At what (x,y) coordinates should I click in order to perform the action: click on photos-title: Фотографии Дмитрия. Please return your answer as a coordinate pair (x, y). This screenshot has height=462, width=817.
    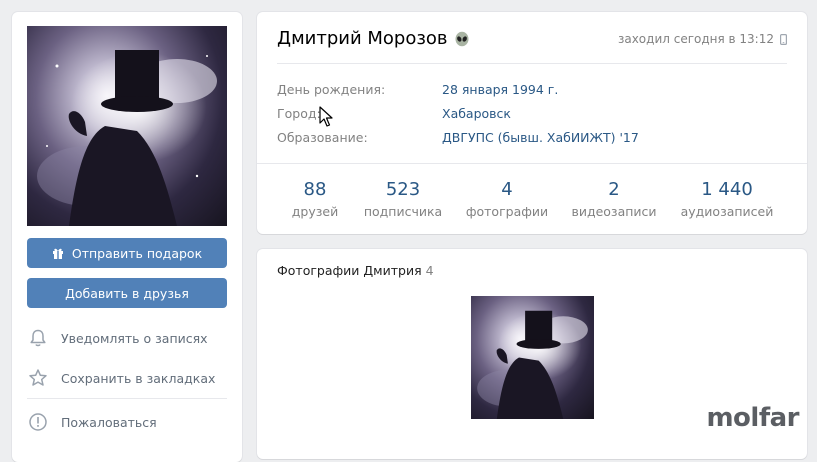
    Looking at the image, I should click on (349, 270).